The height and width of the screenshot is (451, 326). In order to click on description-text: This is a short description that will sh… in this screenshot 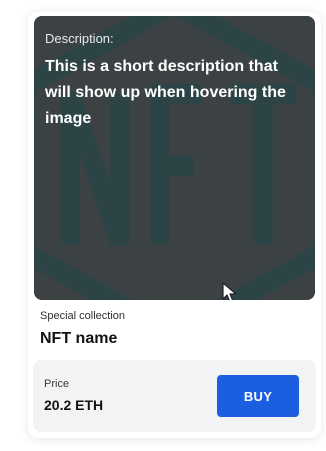, I will do `click(165, 92)`.